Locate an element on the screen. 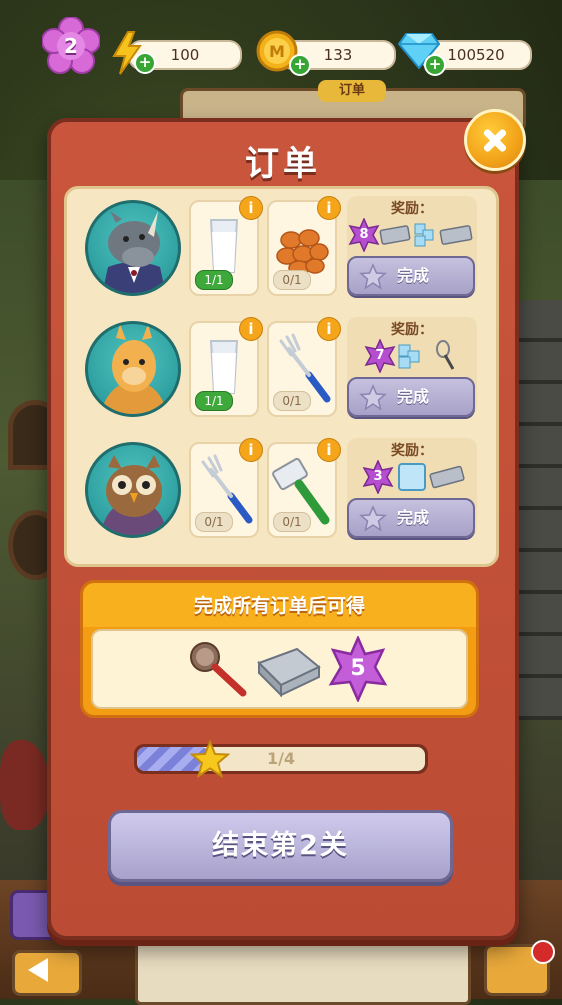 The image size is (562, 1005). progress-label: 1/4 is located at coordinates (281, 758).